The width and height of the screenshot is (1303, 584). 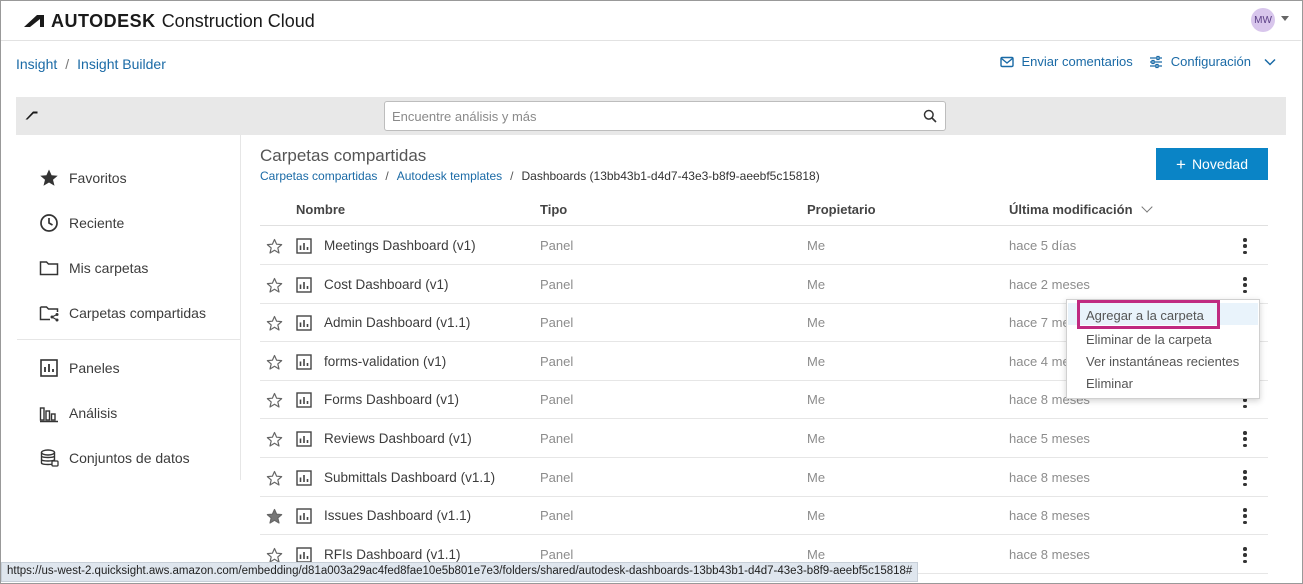 What do you see at coordinates (343, 155) in the screenshot?
I see `page-title: Carpetas compartidas` at bounding box center [343, 155].